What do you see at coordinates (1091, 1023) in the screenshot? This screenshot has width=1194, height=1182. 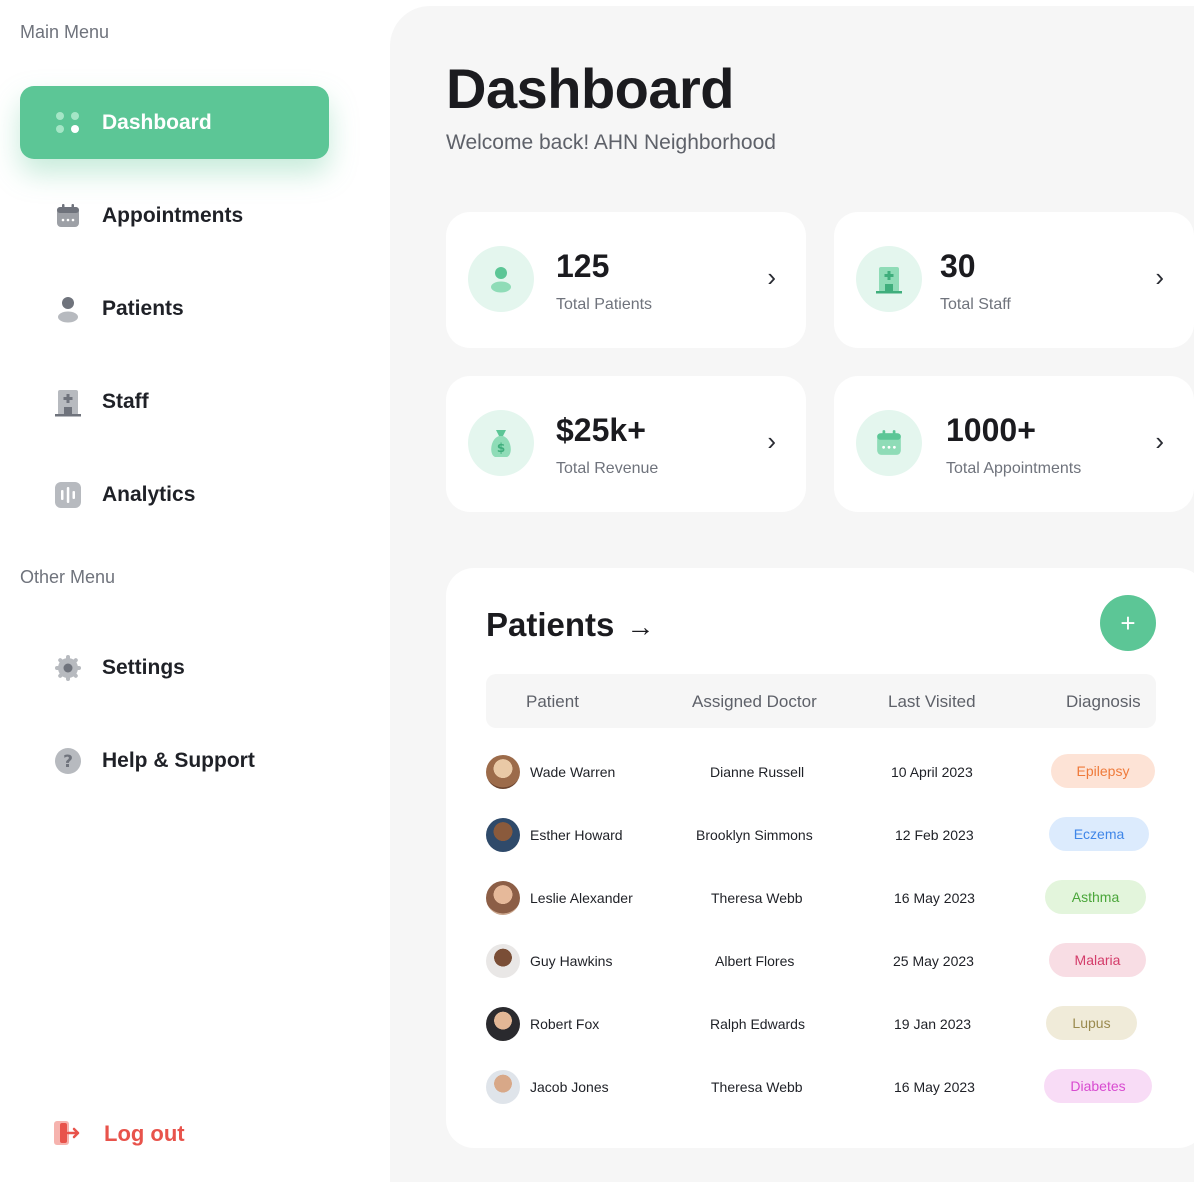 I see `diagnosis-badge: Lupus` at bounding box center [1091, 1023].